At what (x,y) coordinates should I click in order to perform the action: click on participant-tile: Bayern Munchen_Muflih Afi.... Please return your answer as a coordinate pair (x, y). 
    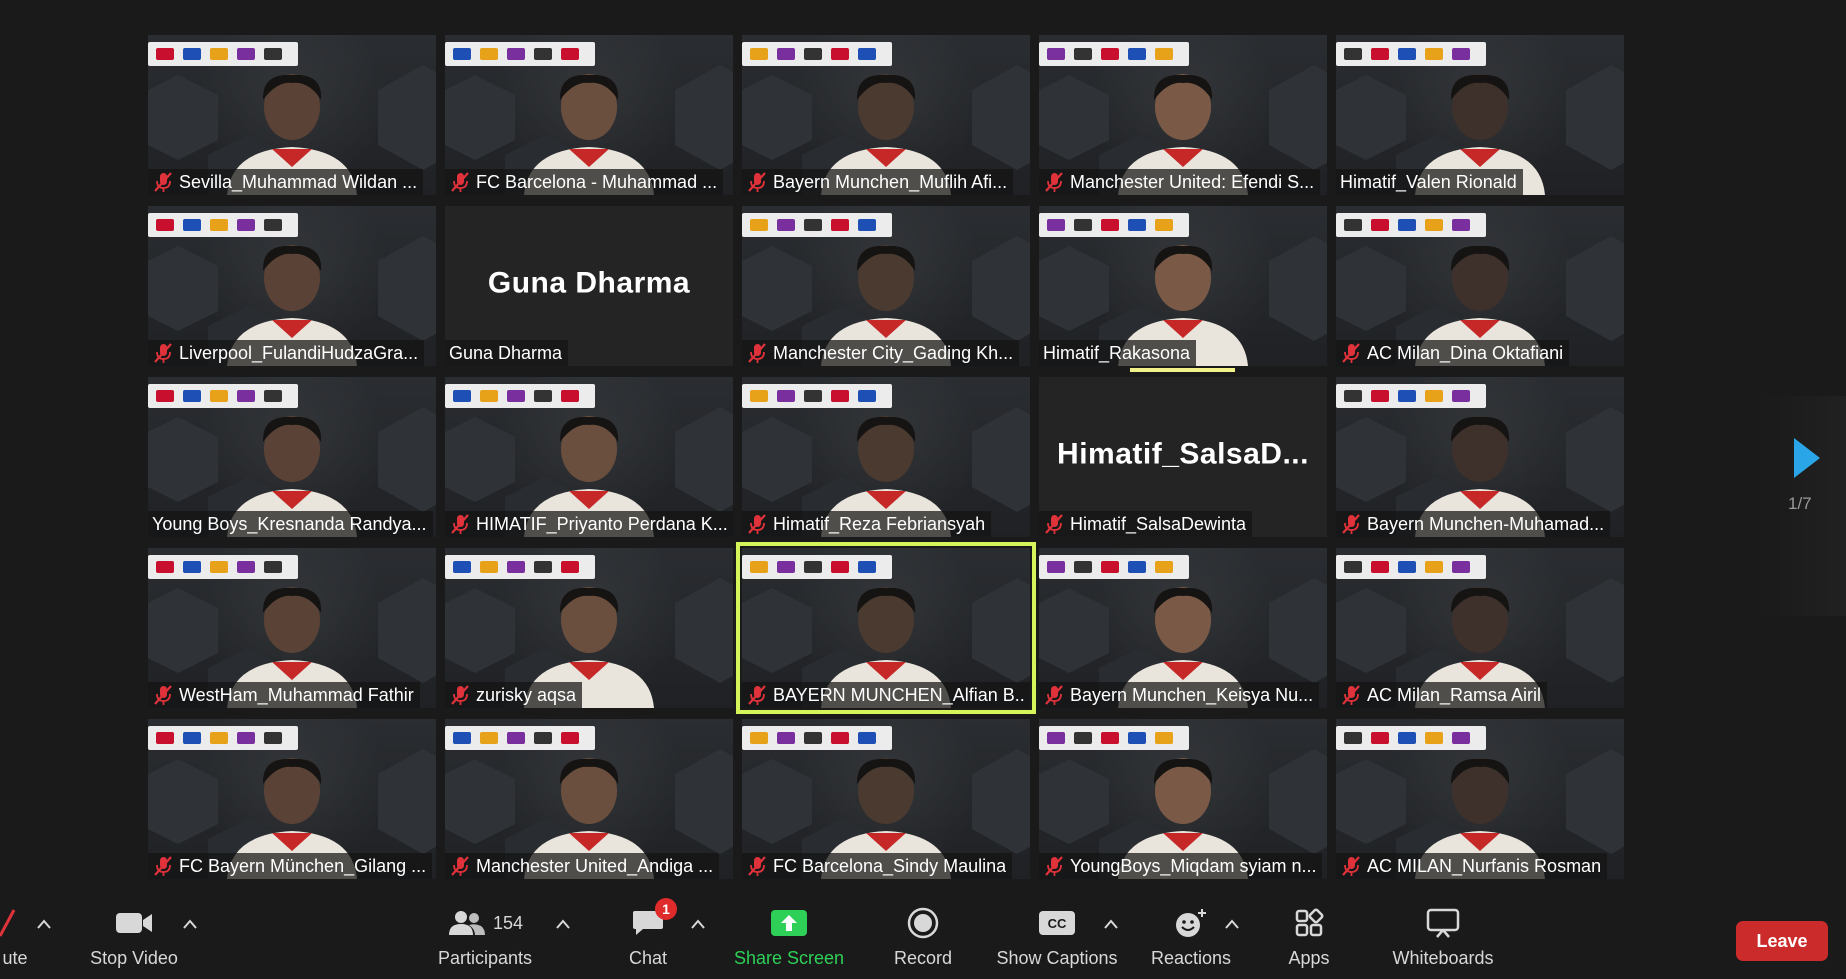
    Looking at the image, I should click on (886, 115).